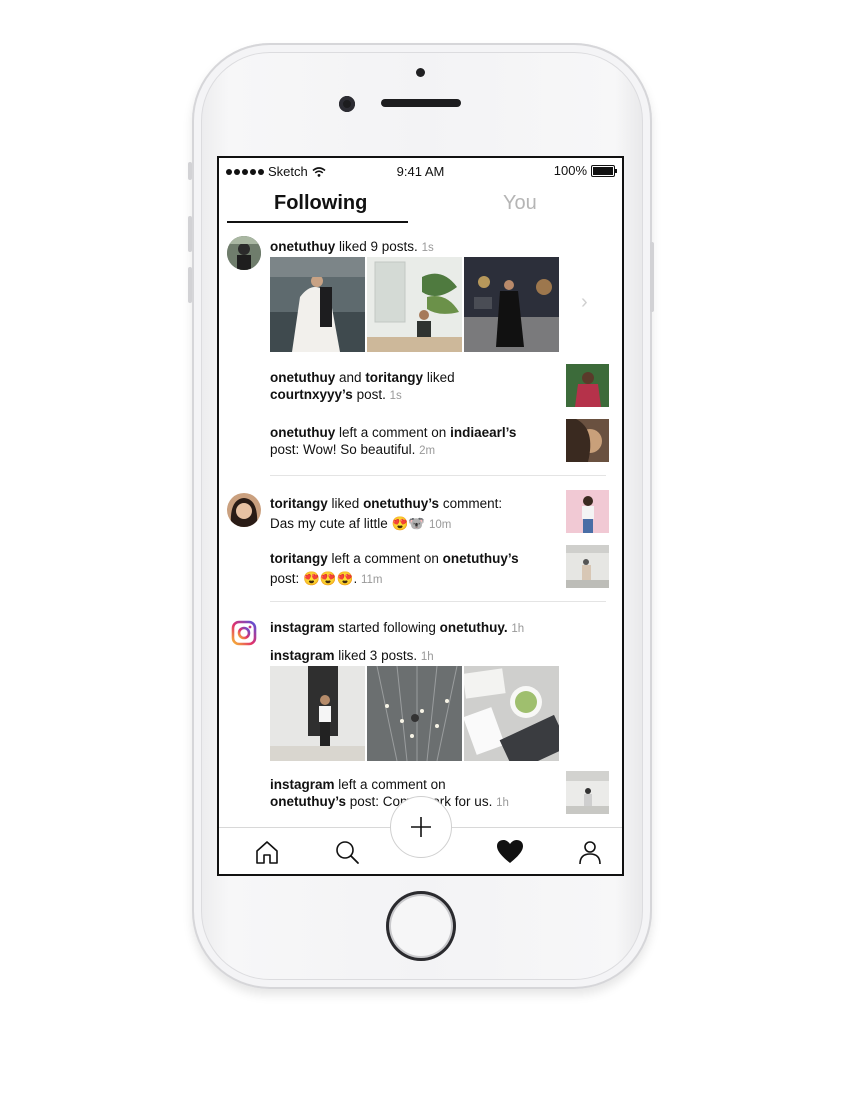 The width and height of the screenshot is (860, 1098). What do you see at coordinates (483, 432) in the screenshot?
I see `username-link: indiaearl’s` at bounding box center [483, 432].